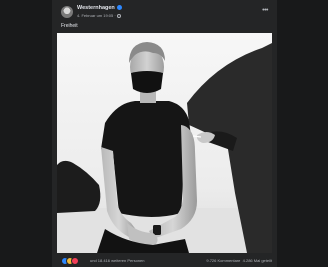 This screenshot has height=267, width=328. What do you see at coordinates (75, 261) in the screenshot?
I see `love-icon` at bounding box center [75, 261].